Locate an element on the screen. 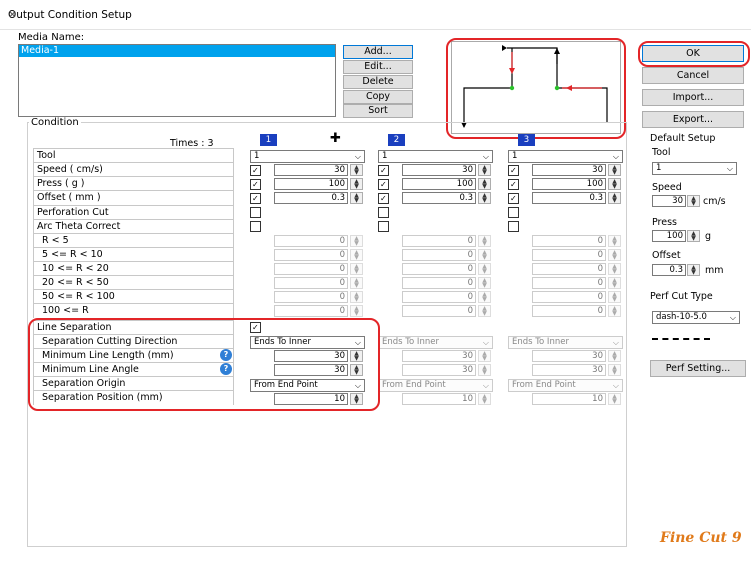 The image size is (751, 564). condition-row-label: Arc Theta Correct is located at coordinates (133, 226).